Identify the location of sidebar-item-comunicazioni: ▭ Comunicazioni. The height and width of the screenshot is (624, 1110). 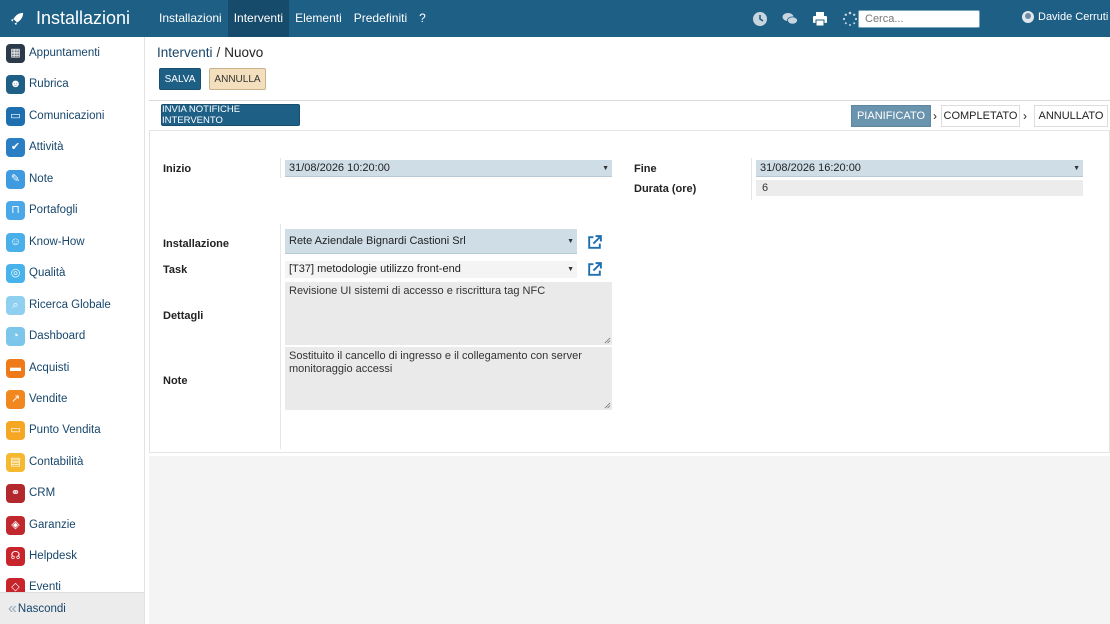
(72, 116).